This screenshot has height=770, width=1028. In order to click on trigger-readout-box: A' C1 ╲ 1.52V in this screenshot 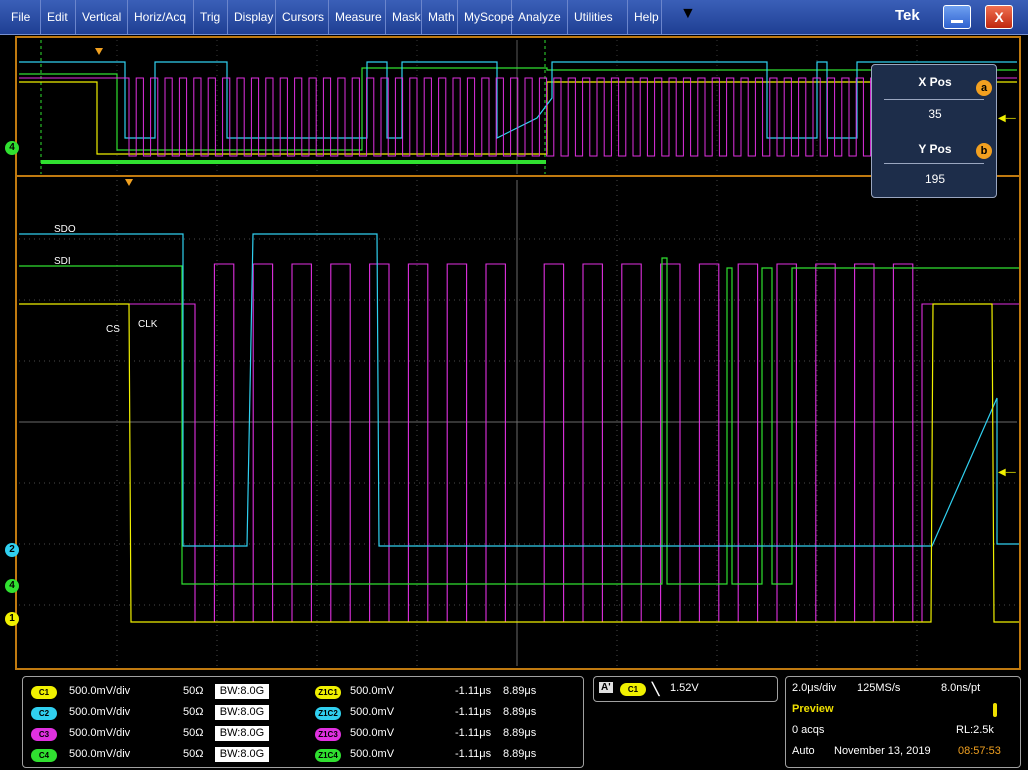, I will do `click(685, 689)`.